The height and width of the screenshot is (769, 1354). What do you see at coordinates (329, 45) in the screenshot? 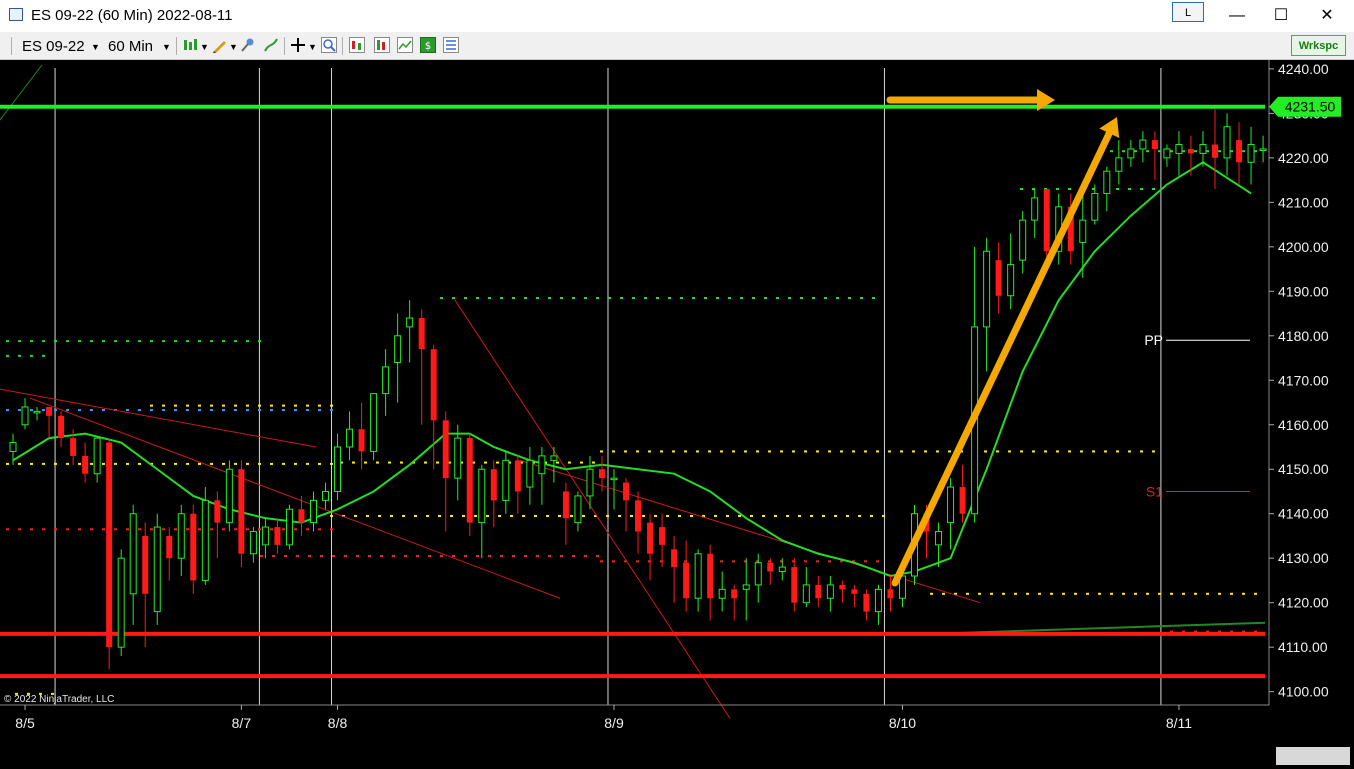
I see `zoom-icon` at bounding box center [329, 45].